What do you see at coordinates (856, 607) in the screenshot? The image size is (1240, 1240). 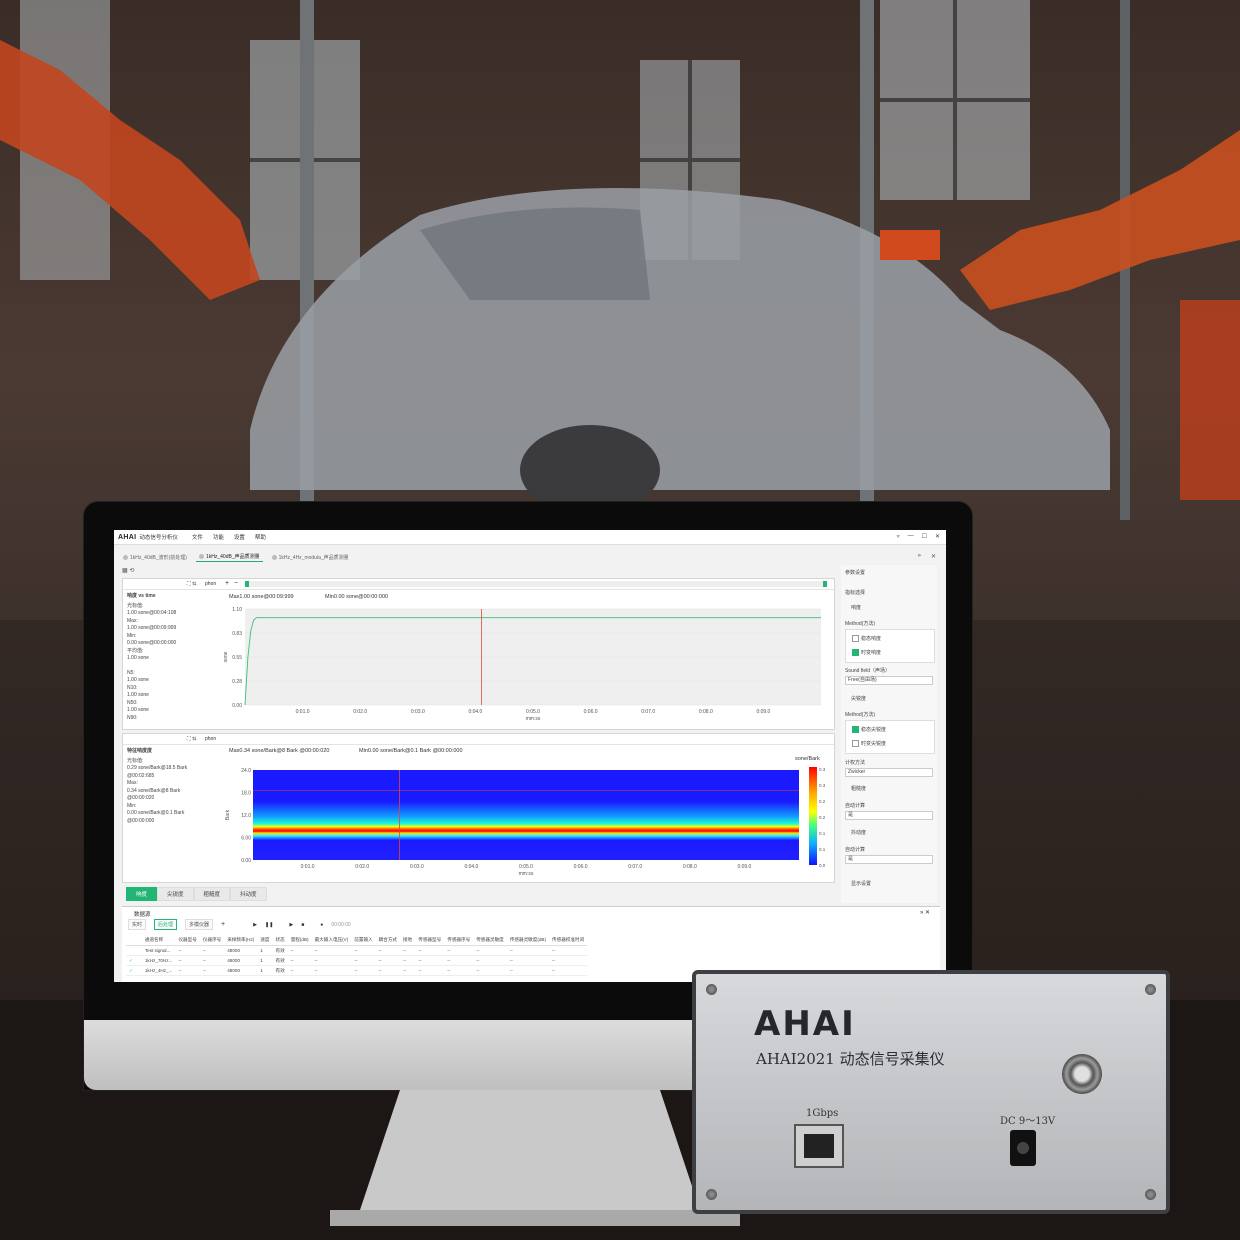 I see `loudness-section: 响度` at bounding box center [856, 607].